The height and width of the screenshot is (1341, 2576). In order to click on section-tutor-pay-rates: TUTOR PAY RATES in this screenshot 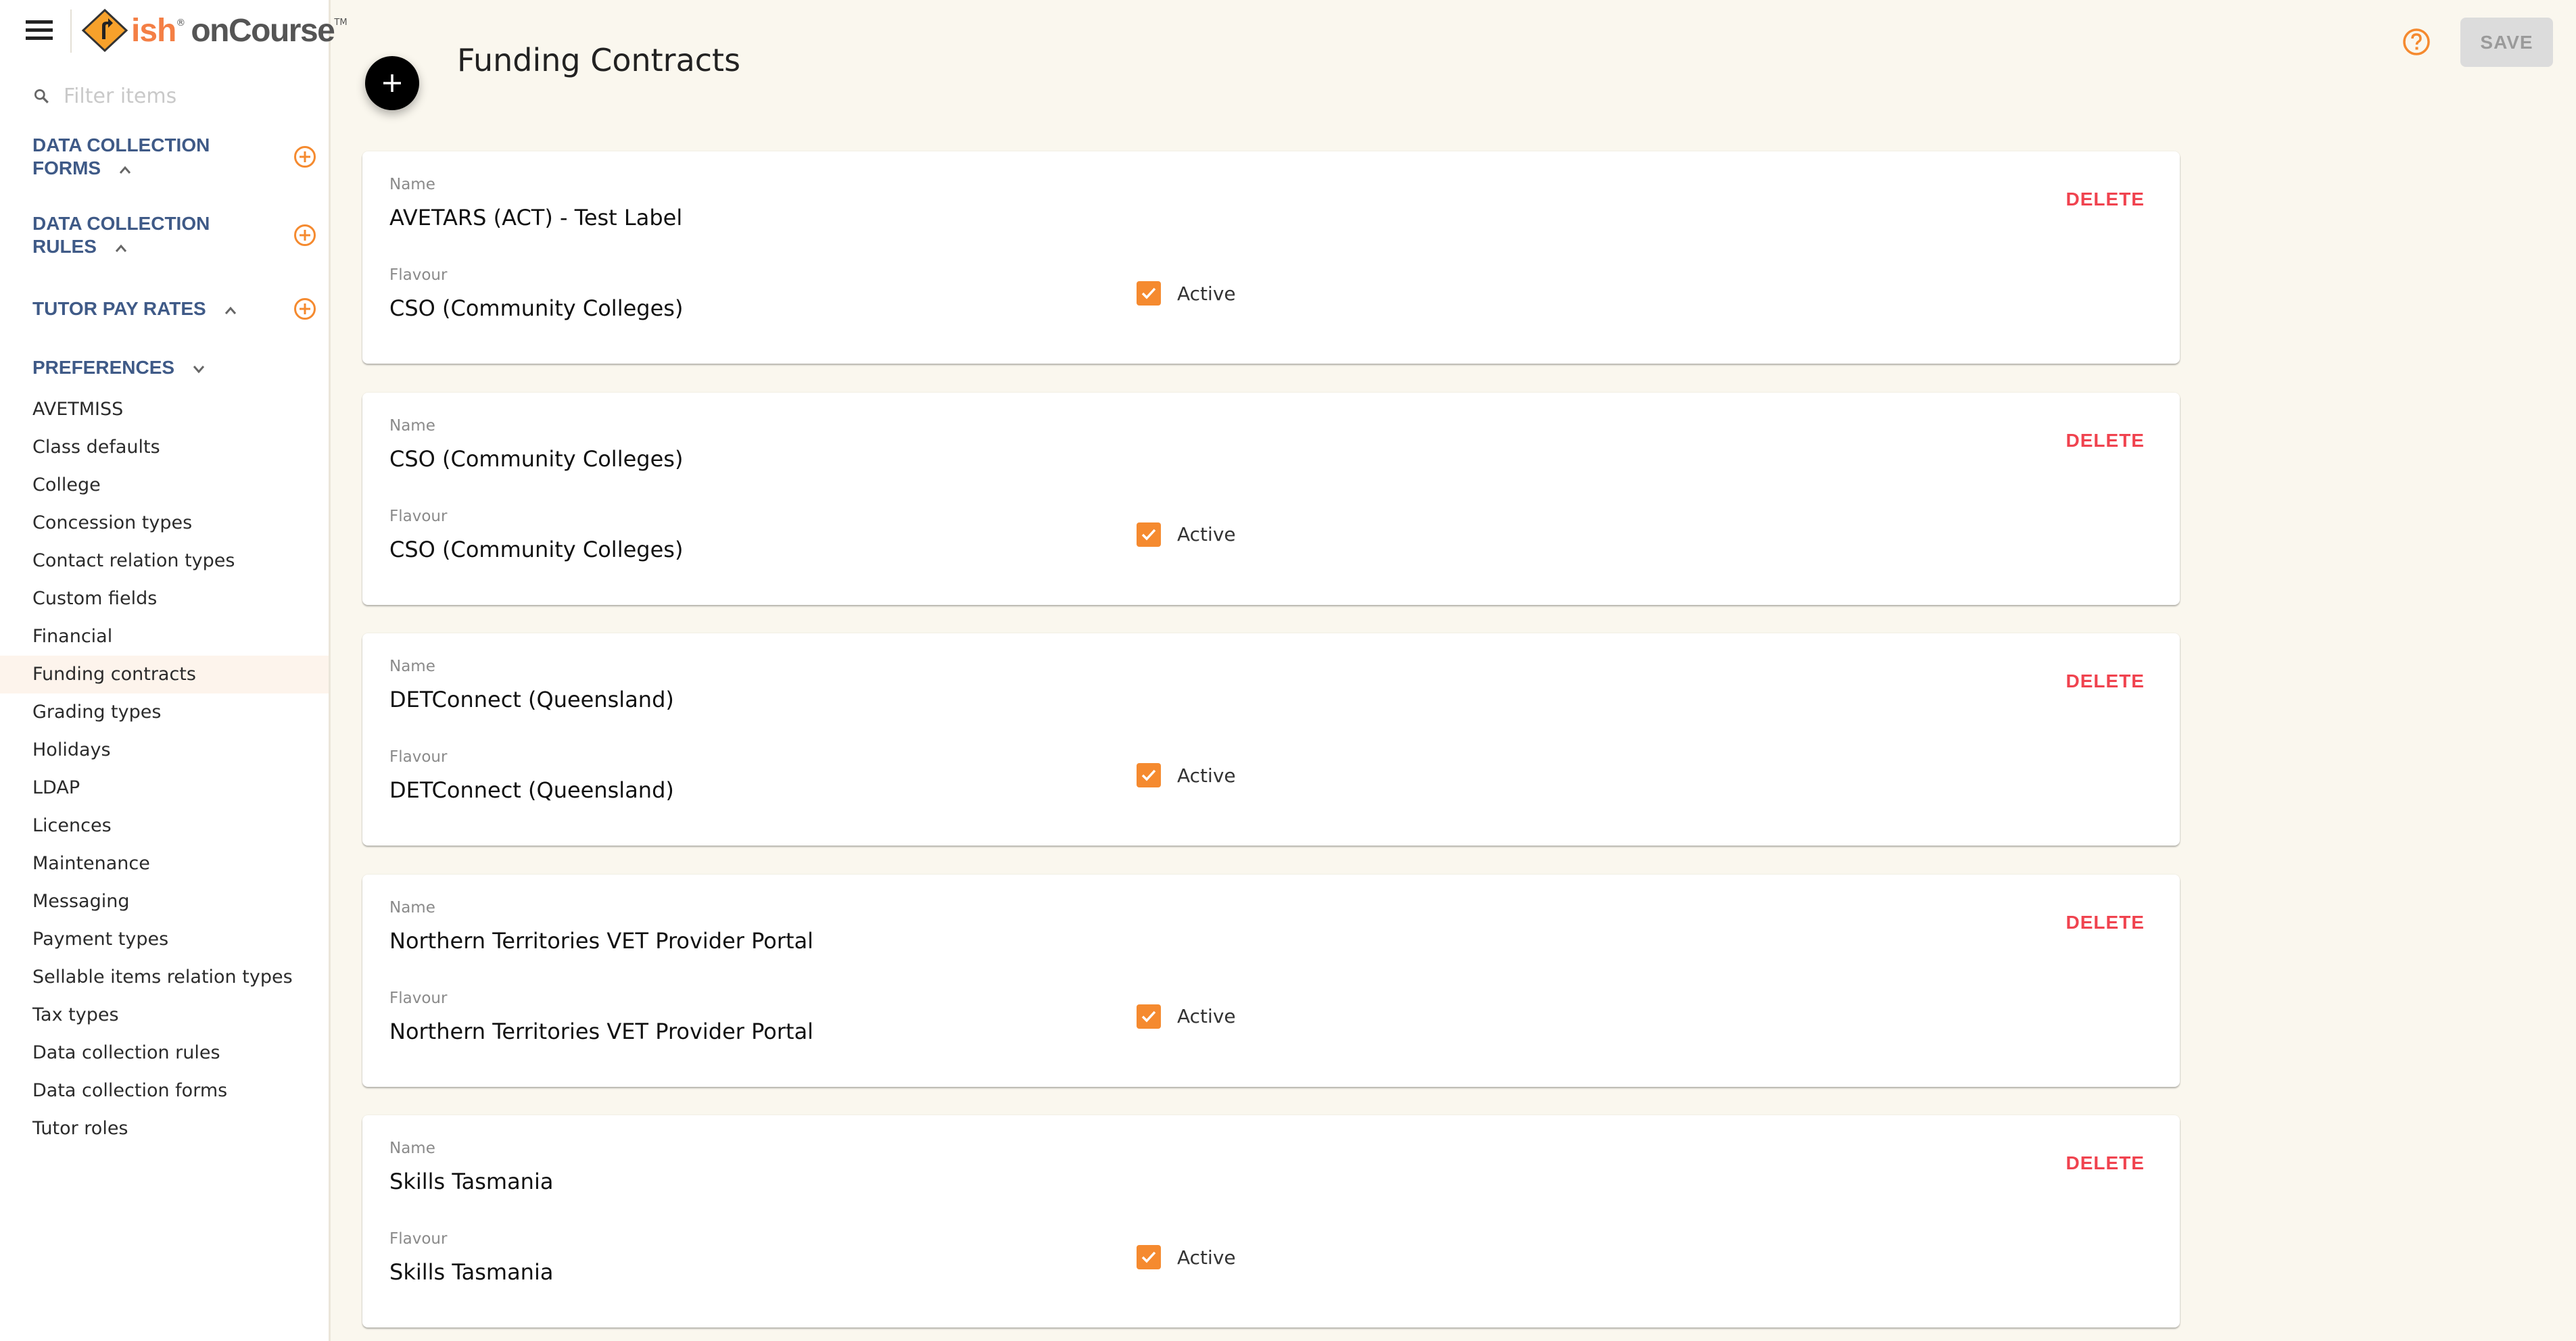, I will do `click(174, 308)`.